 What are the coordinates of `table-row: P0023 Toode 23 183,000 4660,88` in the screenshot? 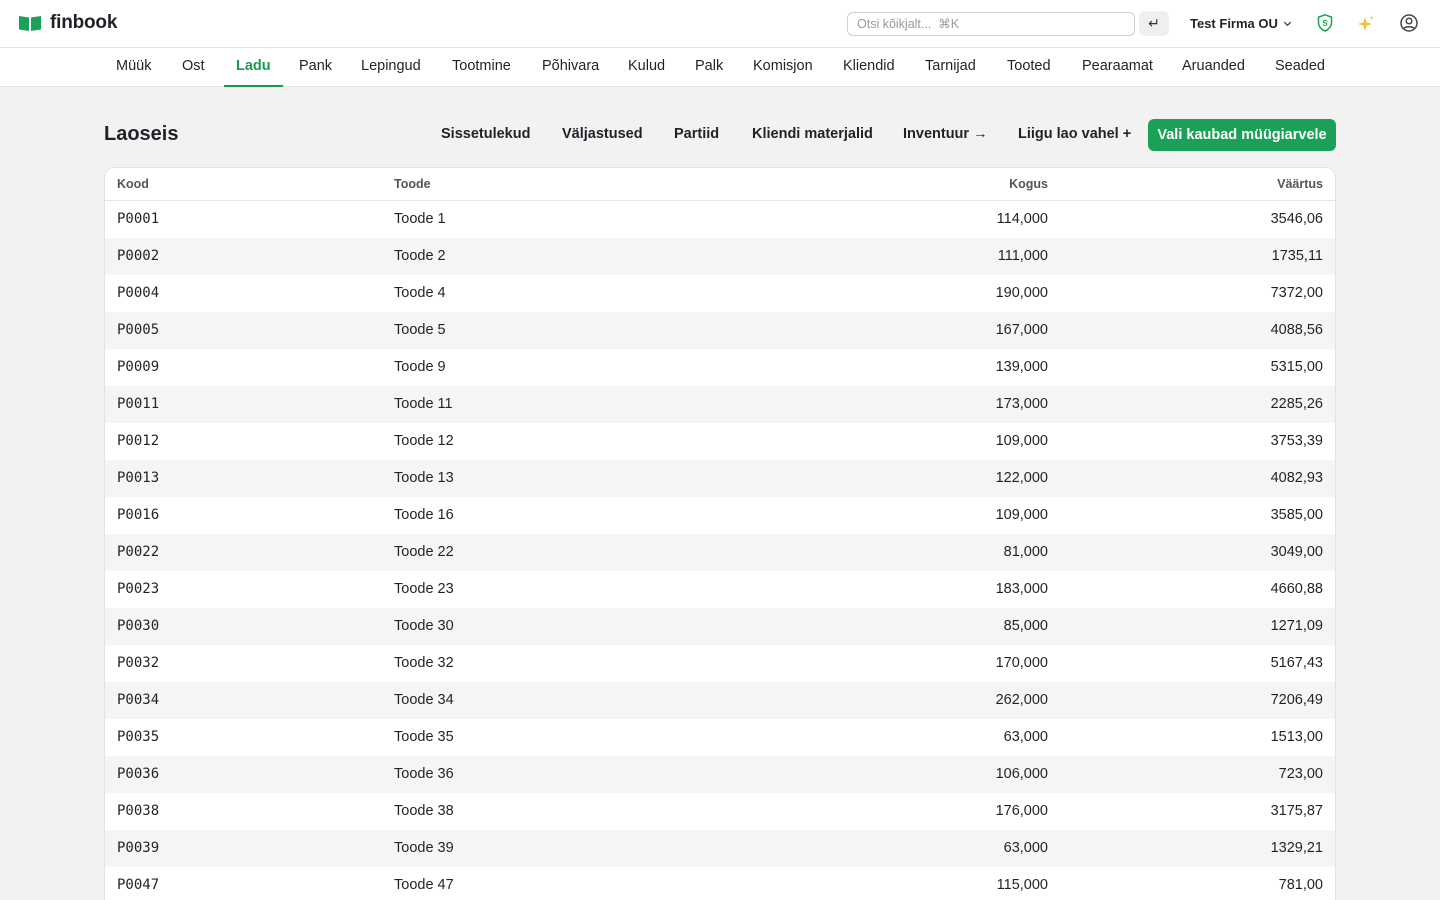 It's located at (720, 589).